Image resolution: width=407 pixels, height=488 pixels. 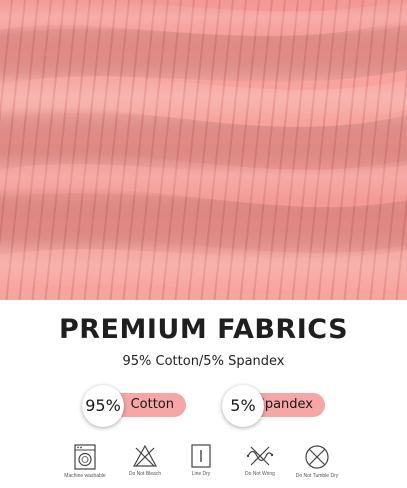 What do you see at coordinates (260, 456) in the screenshot?
I see `do-not-wring-icon` at bounding box center [260, 456].